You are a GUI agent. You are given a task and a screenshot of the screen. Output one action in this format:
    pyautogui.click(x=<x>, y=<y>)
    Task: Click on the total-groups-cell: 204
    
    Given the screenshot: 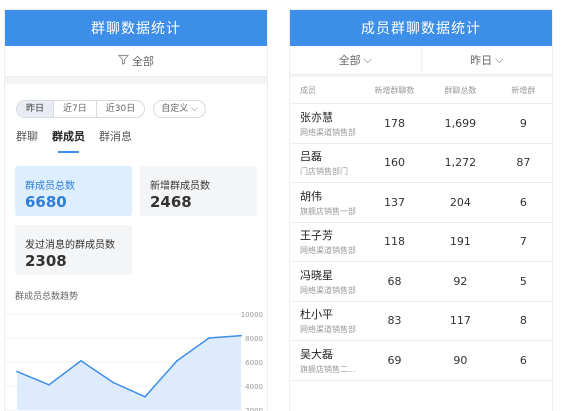 What is the action you would take?
    pyautogui.click(x=460, y=202)
    